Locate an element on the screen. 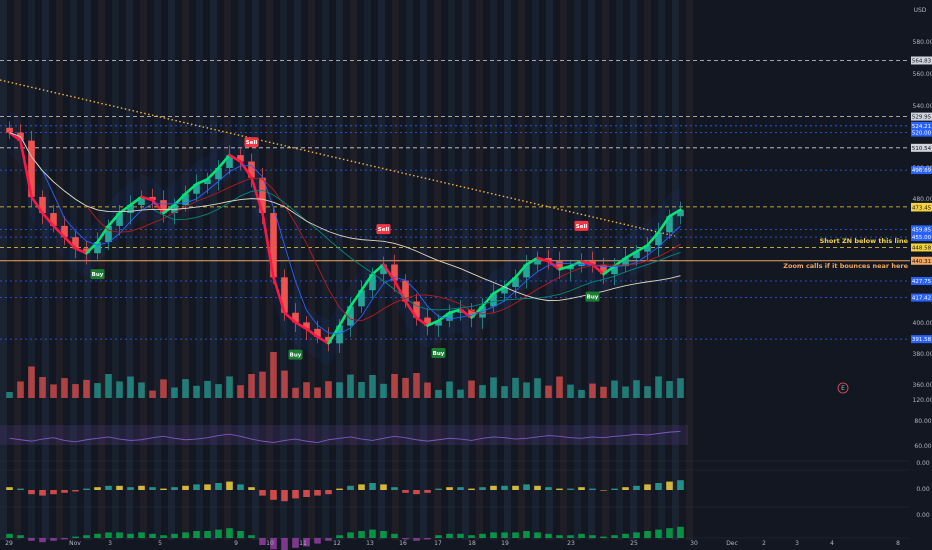 The image size is (932, 550). date-tick-label: 12 is located at coordinates (337, 543).